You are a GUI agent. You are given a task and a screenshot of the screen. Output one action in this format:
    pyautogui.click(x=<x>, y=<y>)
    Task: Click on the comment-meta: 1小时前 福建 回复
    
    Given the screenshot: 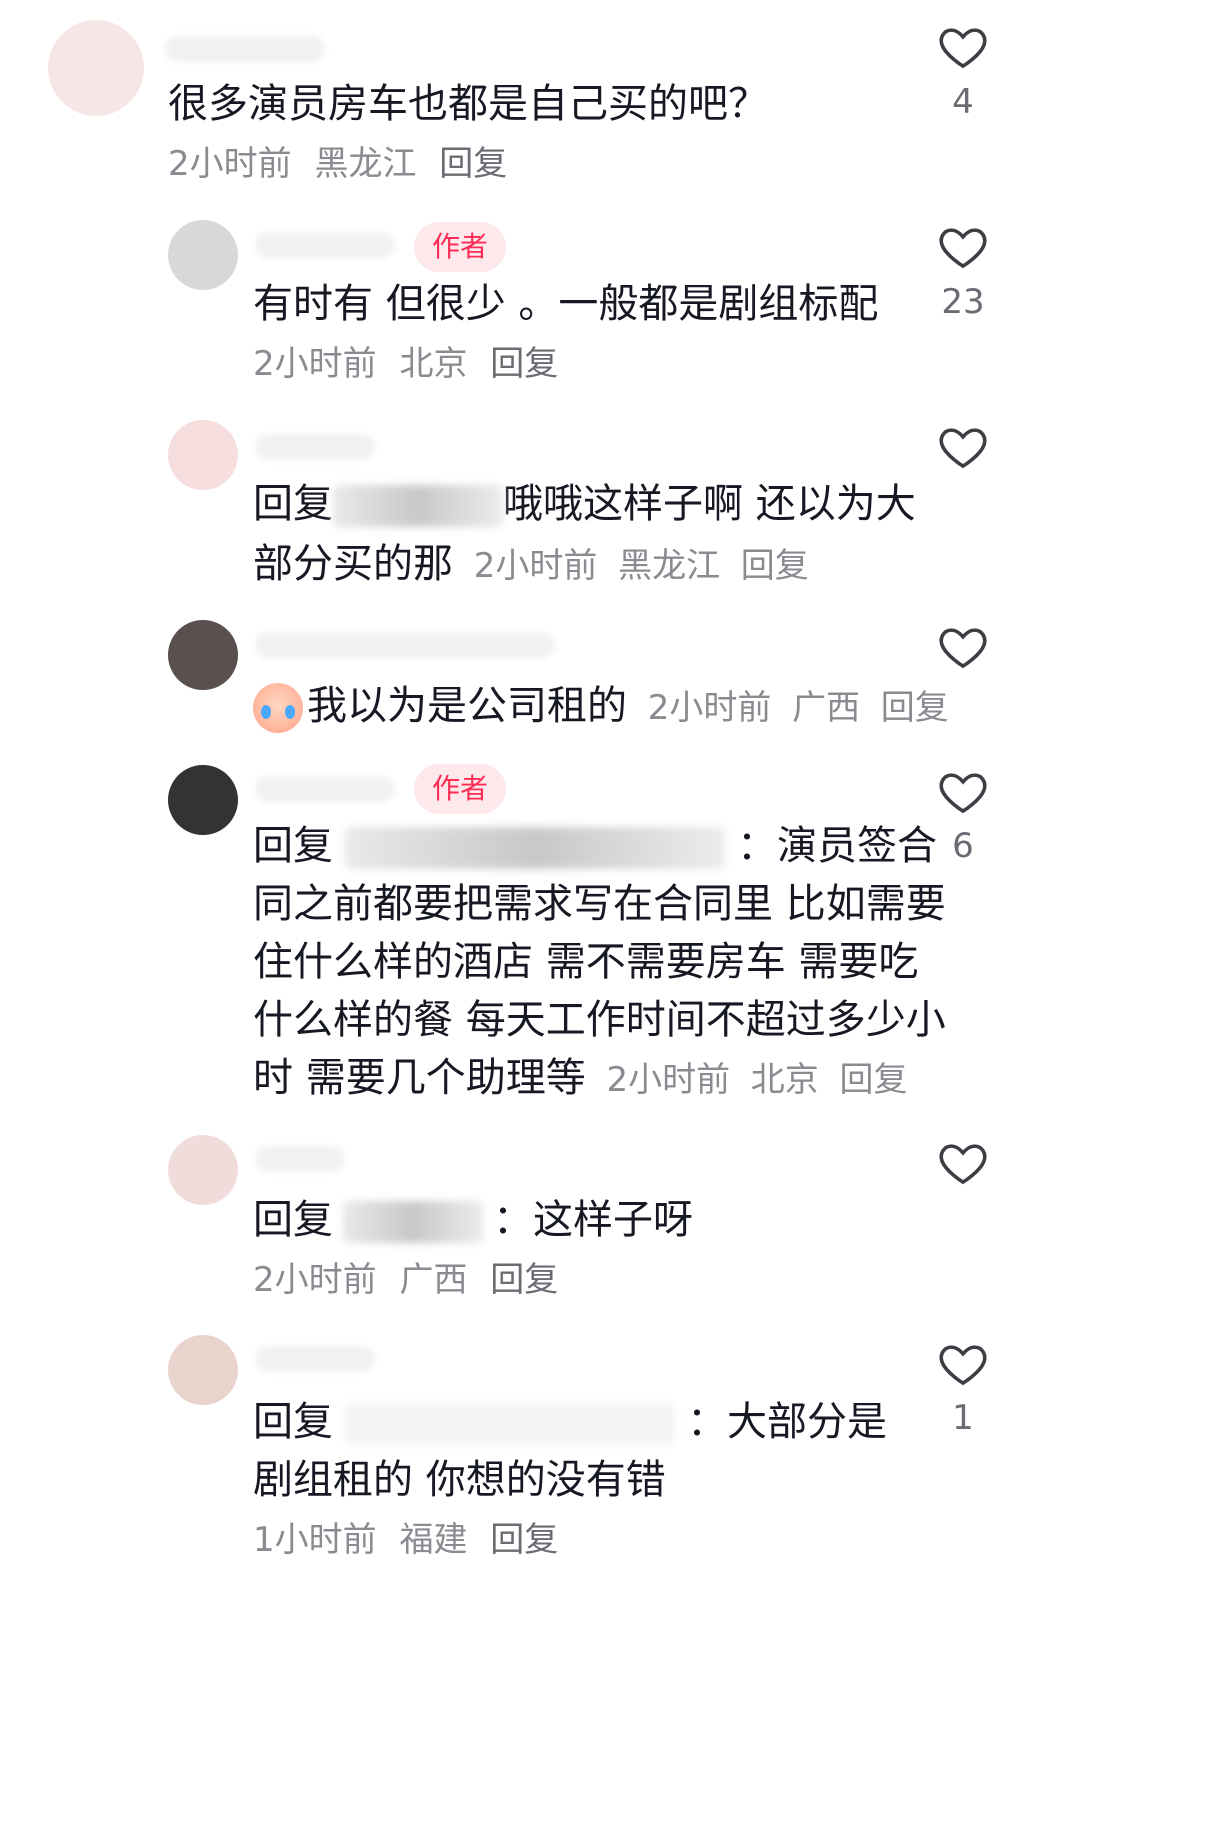 What is the action you would take?
    pyautogui.click(x=411, y=1540)
    